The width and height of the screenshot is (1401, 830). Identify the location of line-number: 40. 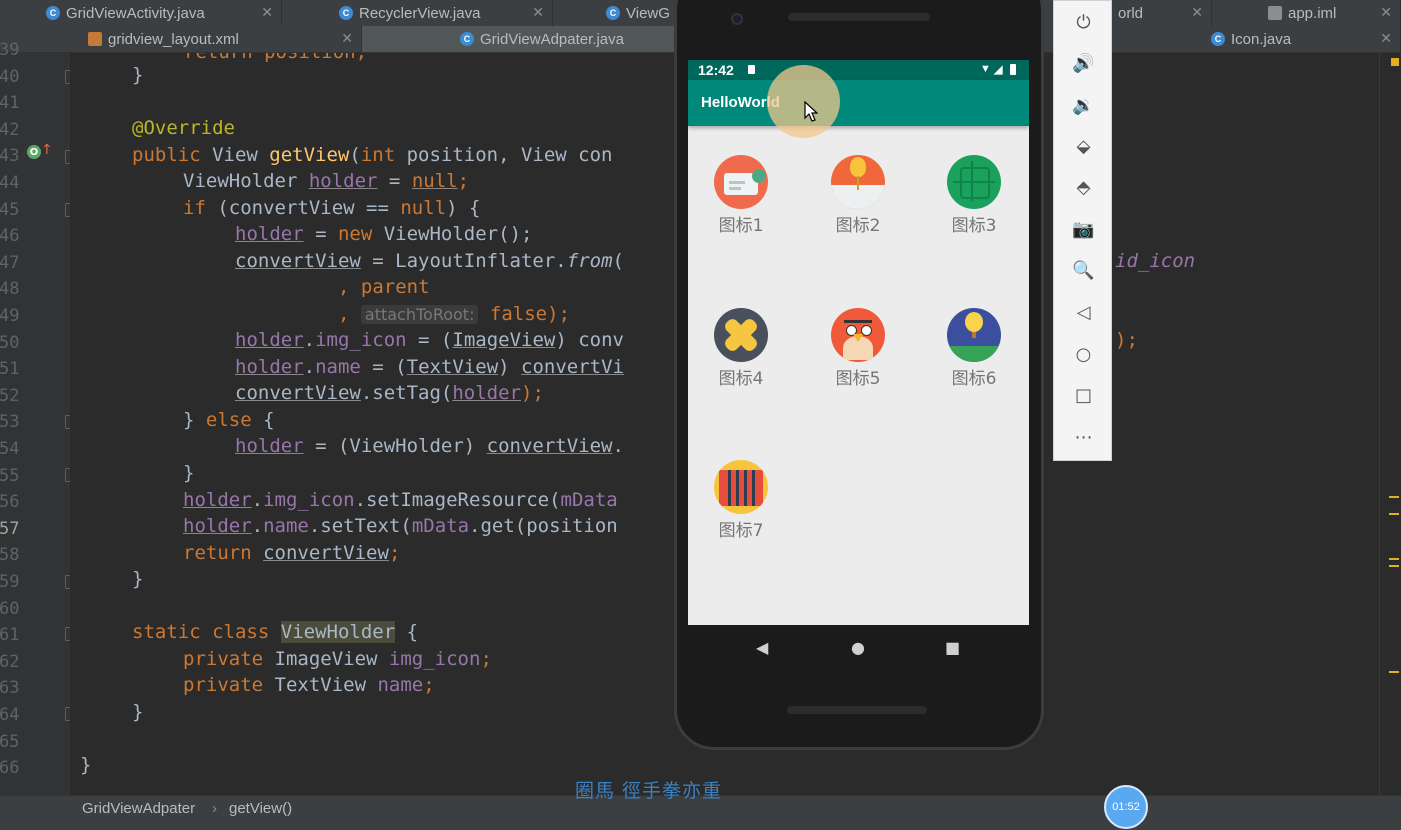
(10, 76).